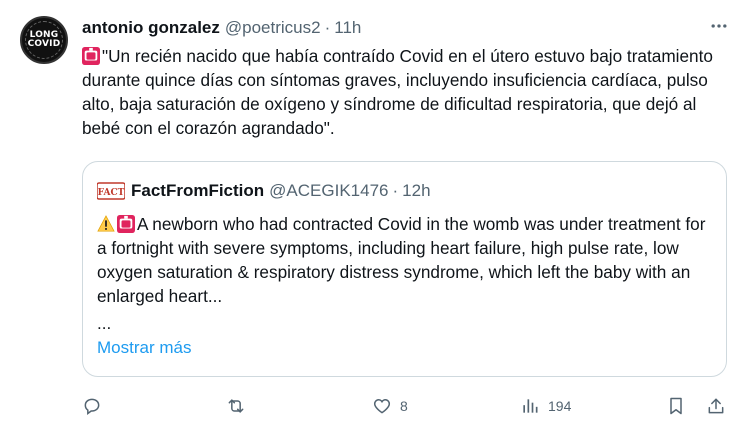  I want to click on reply-icon, so click(92, 406).